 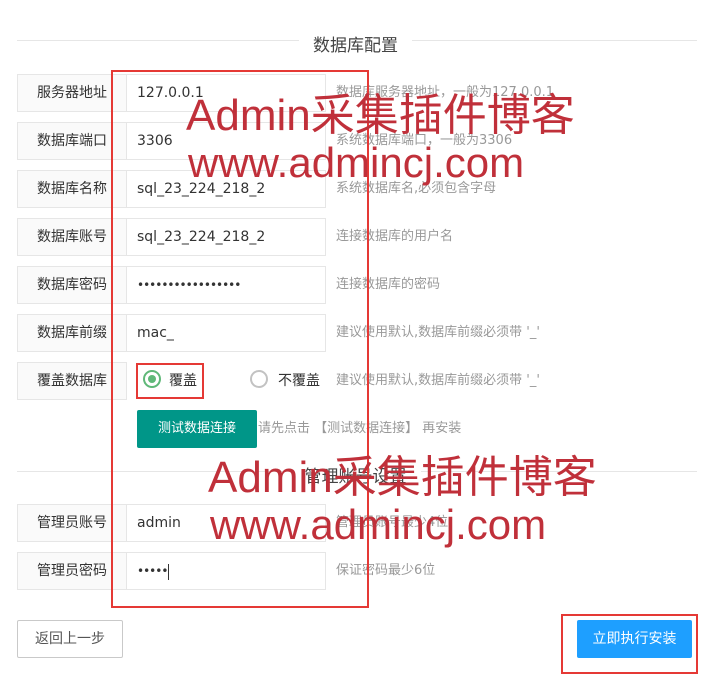 I want to click on overwrite-db-hint: 建议使用默认,数据库前缀必须带 '_', so click(x=438, y=380).